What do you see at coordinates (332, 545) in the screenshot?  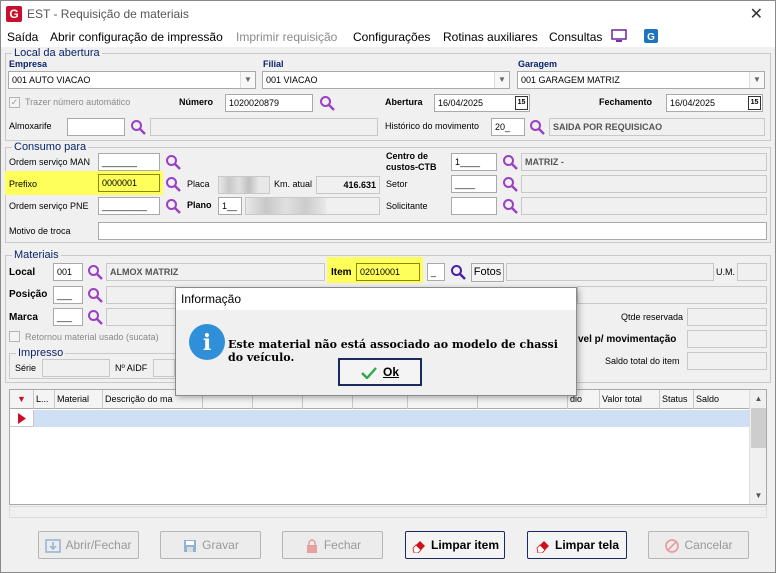 I see `fechar-button: Fechar` at bounding box center [332, 545].